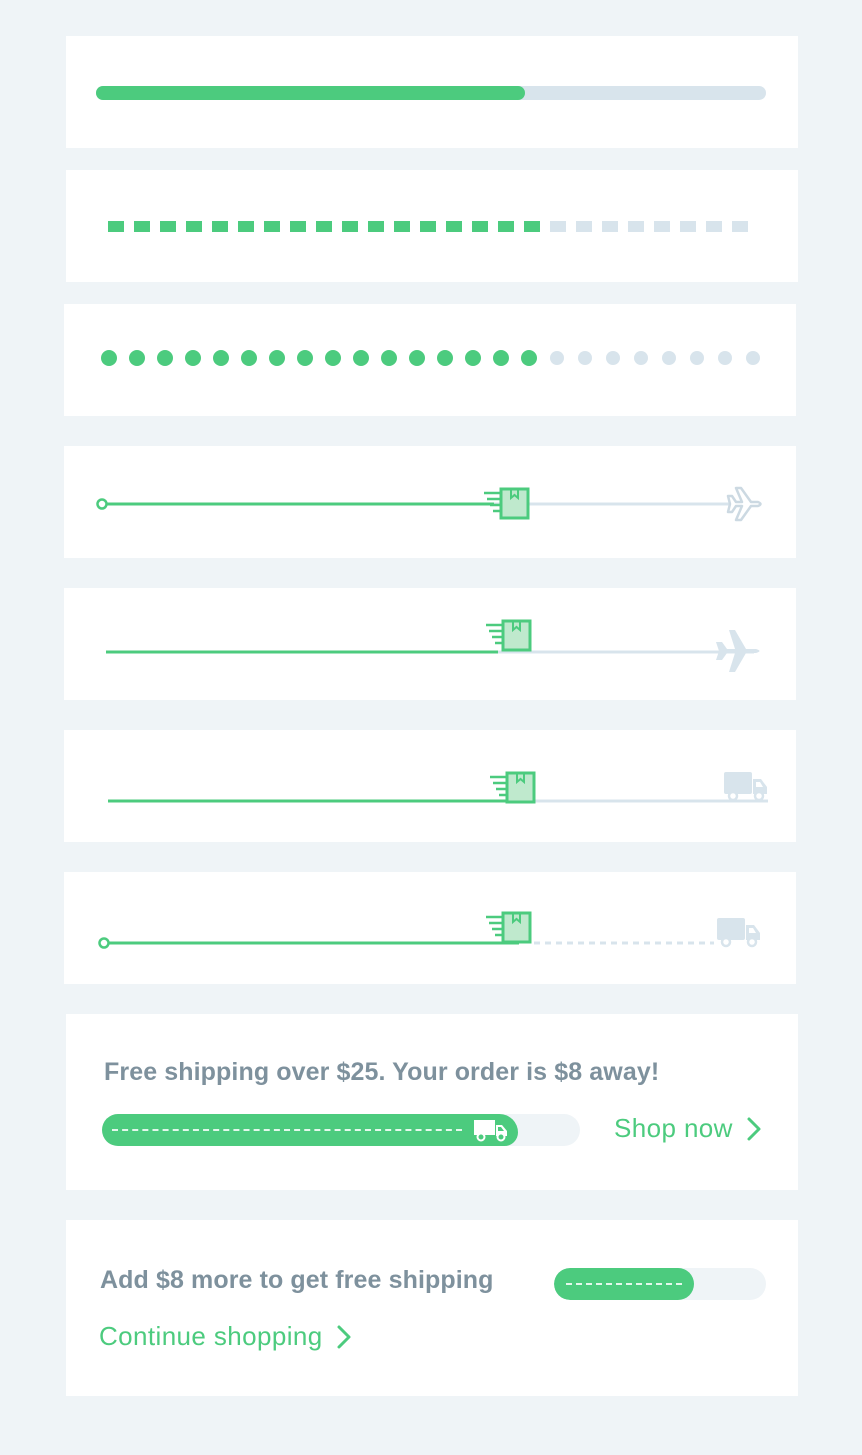 This screenshot has height=1455, width=862. I want to click on free-shipping-progress-fill, so click(310, 1130).